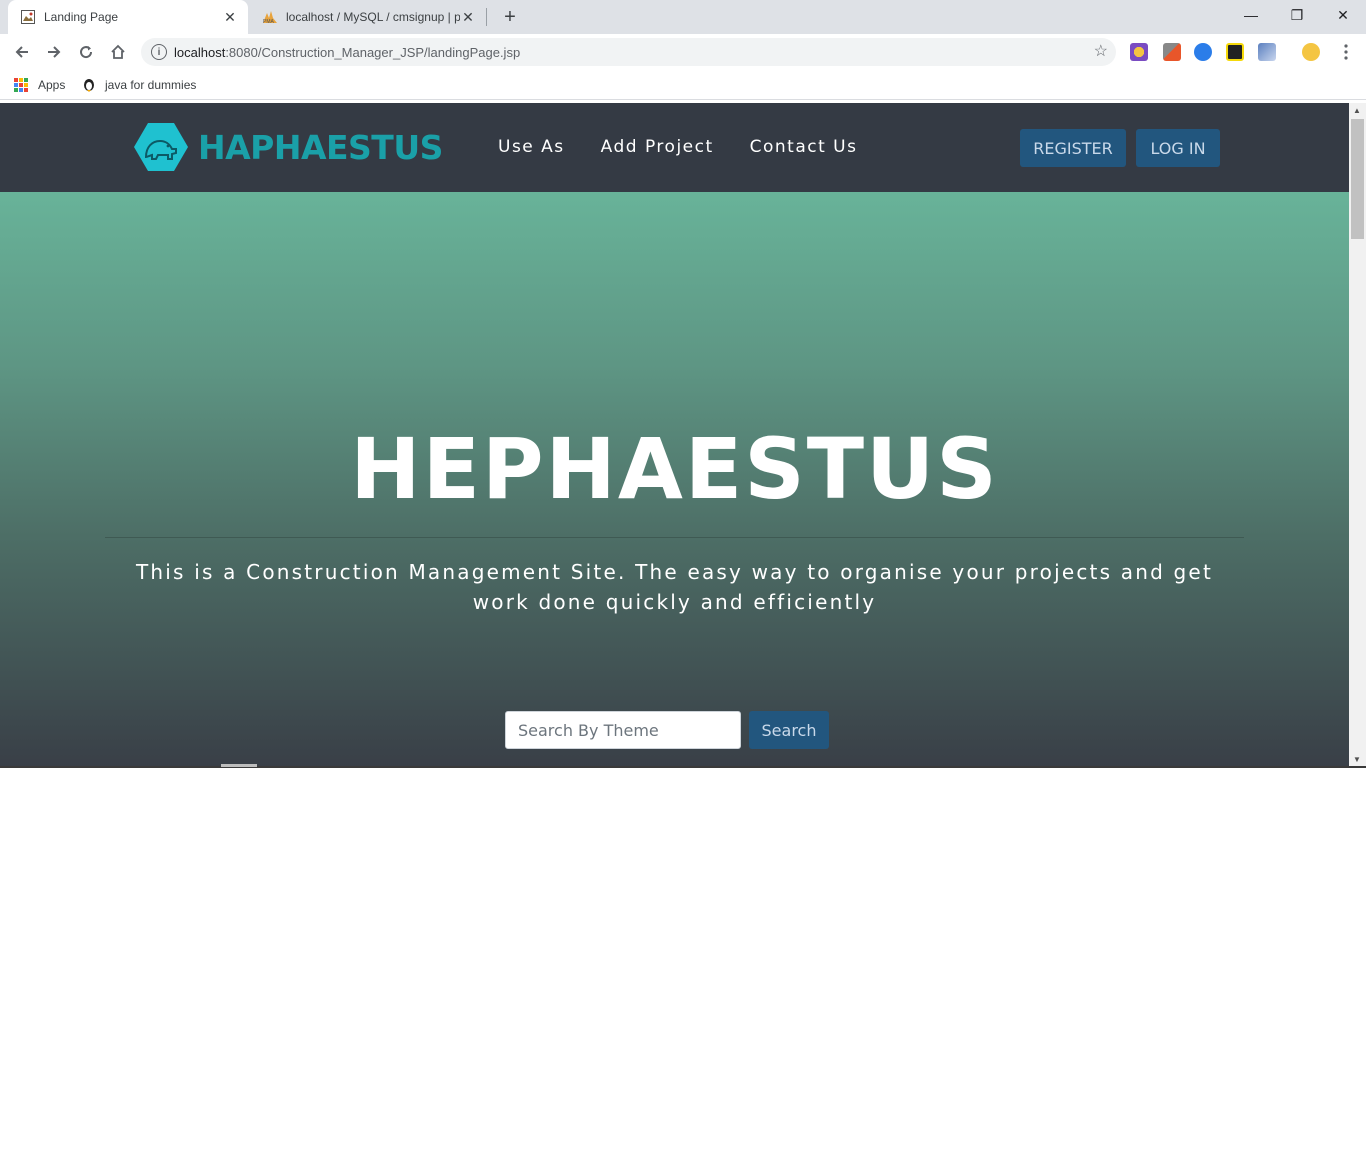 This screenshot has width=1366, height=1163. I want to click on bookmark-java-for-dummies: java for dummies, so click(138, 85).